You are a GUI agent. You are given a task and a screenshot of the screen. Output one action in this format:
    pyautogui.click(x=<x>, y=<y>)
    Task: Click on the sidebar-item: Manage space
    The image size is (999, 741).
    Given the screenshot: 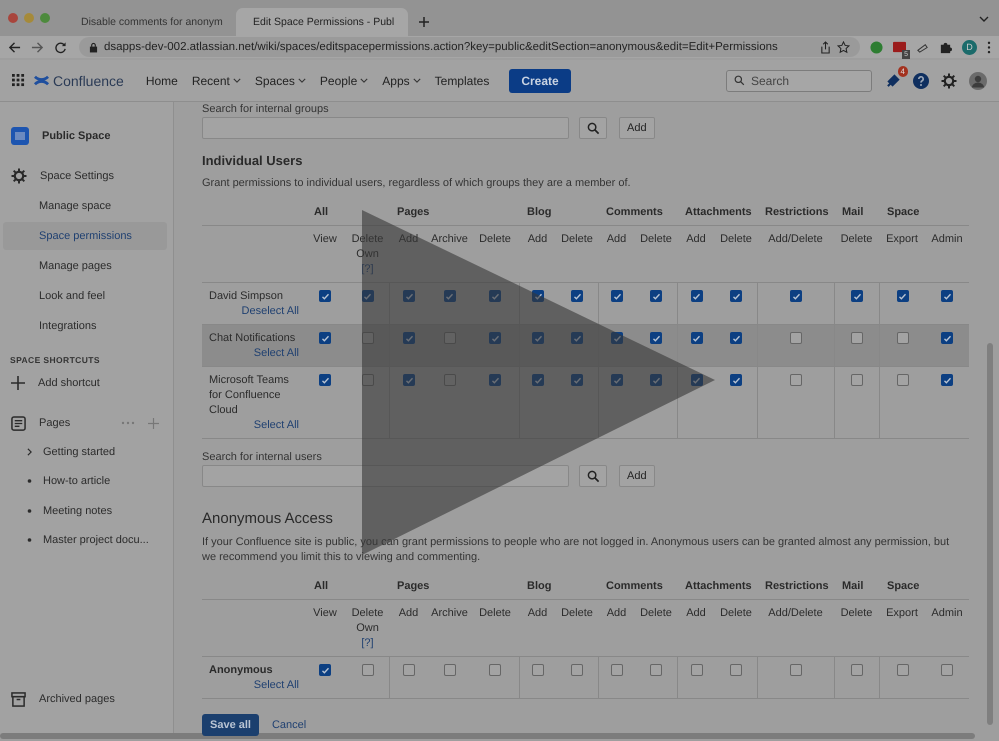 What is the action you would take?
    pyautogui.click(x=85, y=206)
    